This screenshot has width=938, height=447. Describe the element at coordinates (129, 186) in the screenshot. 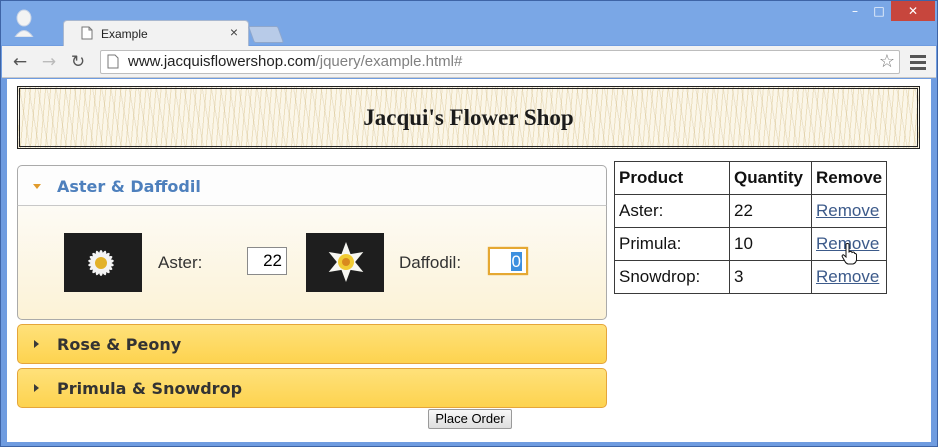

I see `accordion-header-label: Aster & Daffodil` at that location.